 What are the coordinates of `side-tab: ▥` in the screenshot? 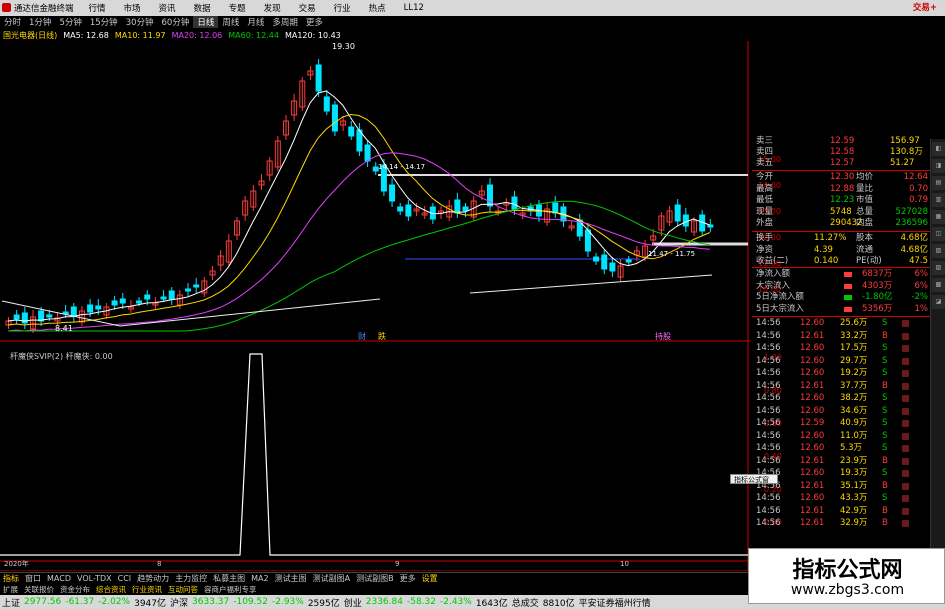 It's located at (938, 200).